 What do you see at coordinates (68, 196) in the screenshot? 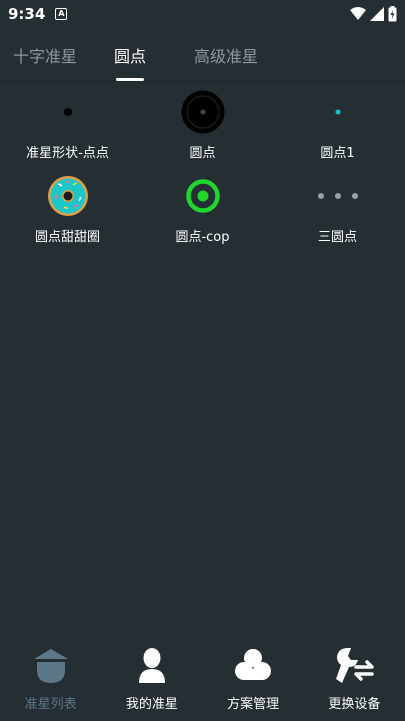
I see `donut-icon` at bounding box center [68, 196].